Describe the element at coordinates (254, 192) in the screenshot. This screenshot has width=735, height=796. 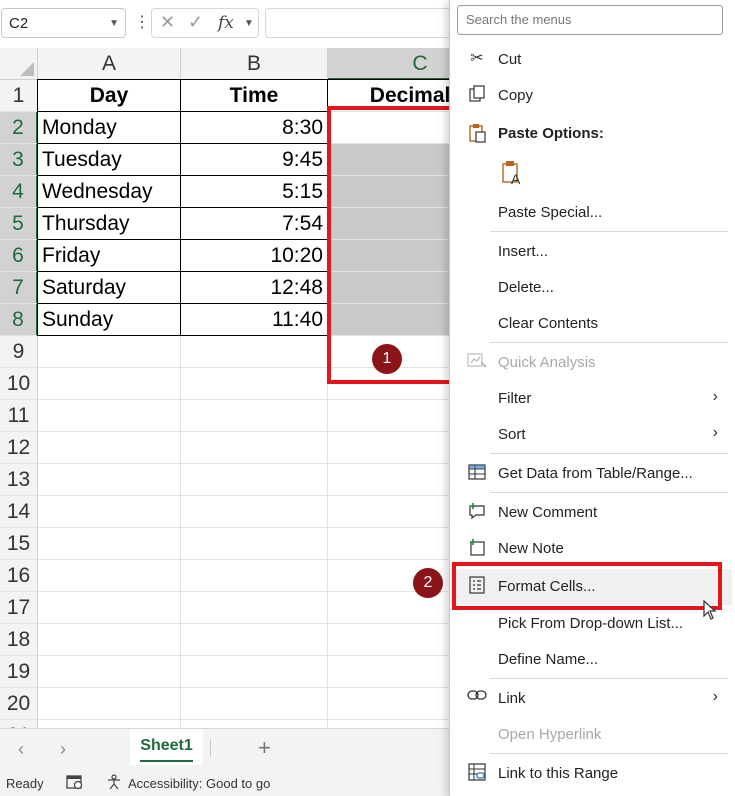
I see `cell-b4: 5:15` at that location.